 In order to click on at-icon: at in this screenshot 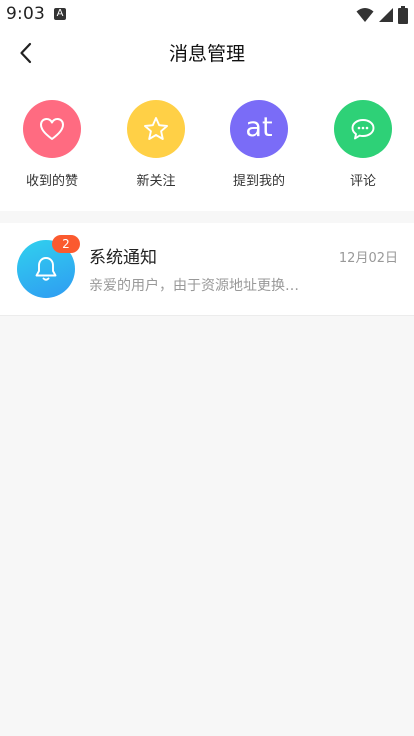, I will do `click(259, 127)`.